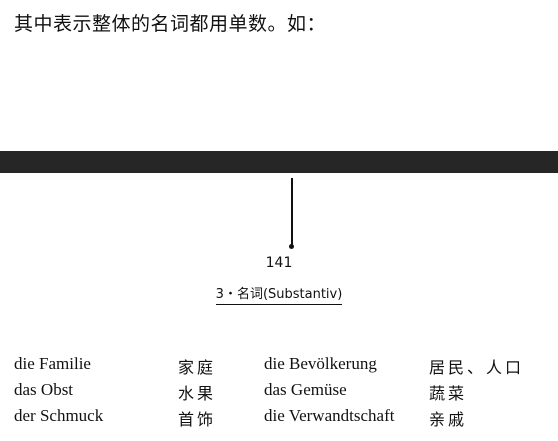 The width and height of the screenshot is (558, 441). I want to click on german-term: die Verwandtschaft, so click(329, 415).